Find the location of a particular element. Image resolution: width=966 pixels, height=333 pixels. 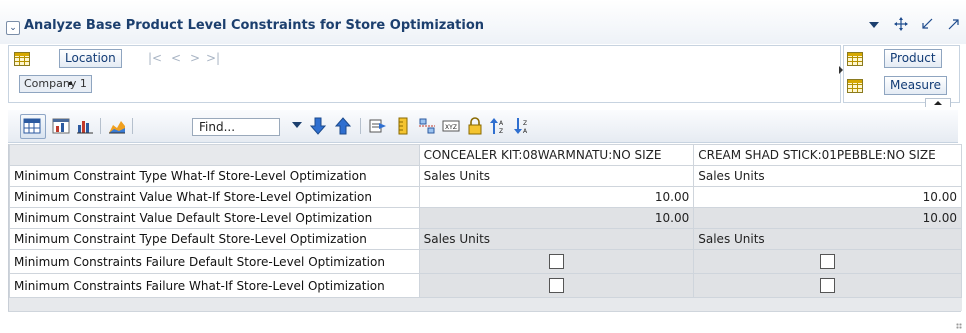

drop-target-marker is located at coordinates (70, 83).